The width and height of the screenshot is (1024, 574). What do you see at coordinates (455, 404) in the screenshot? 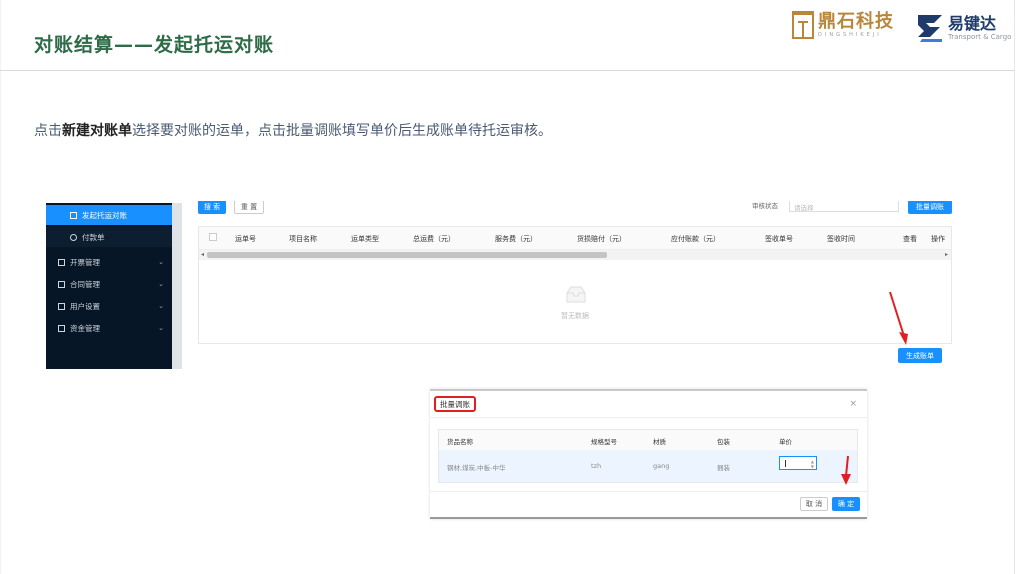
I see `dialog-title: 批量调账` at bounding box center [455, 404].